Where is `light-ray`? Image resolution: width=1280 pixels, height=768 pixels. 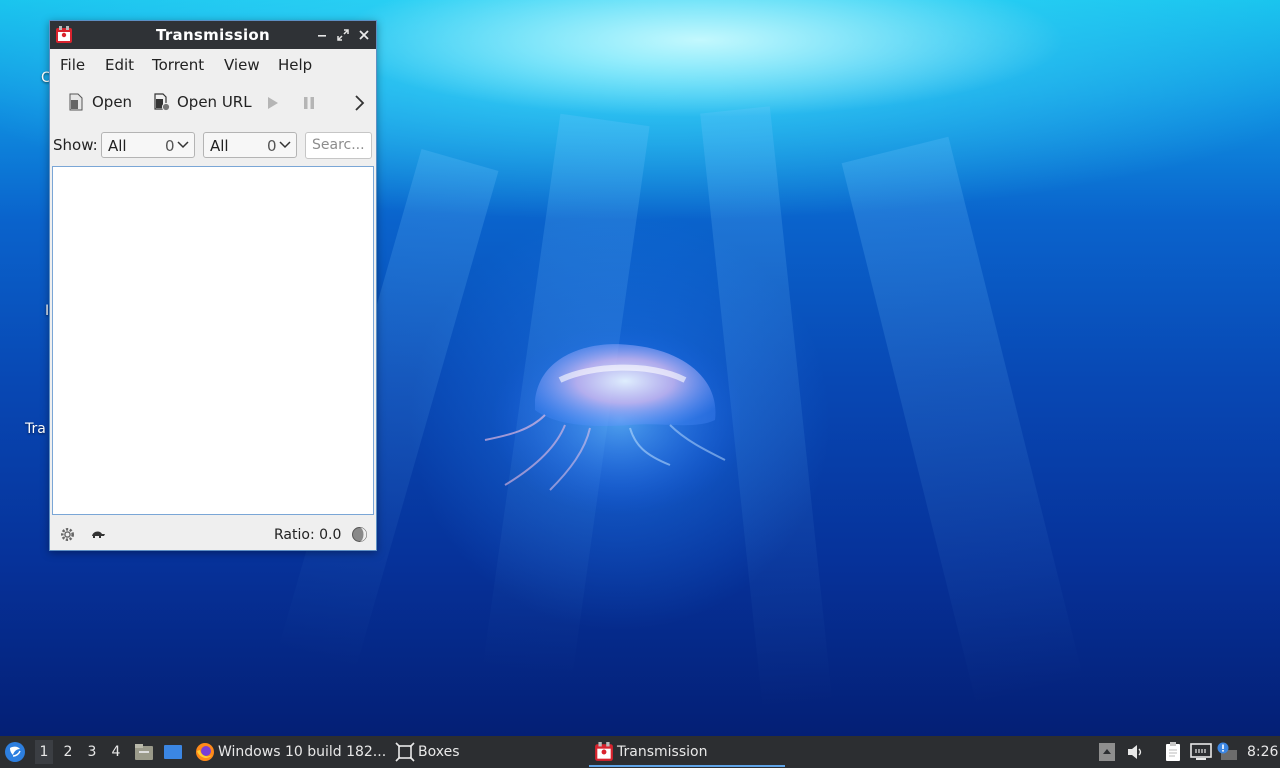 light-ray is located at coordinates (962, 421).